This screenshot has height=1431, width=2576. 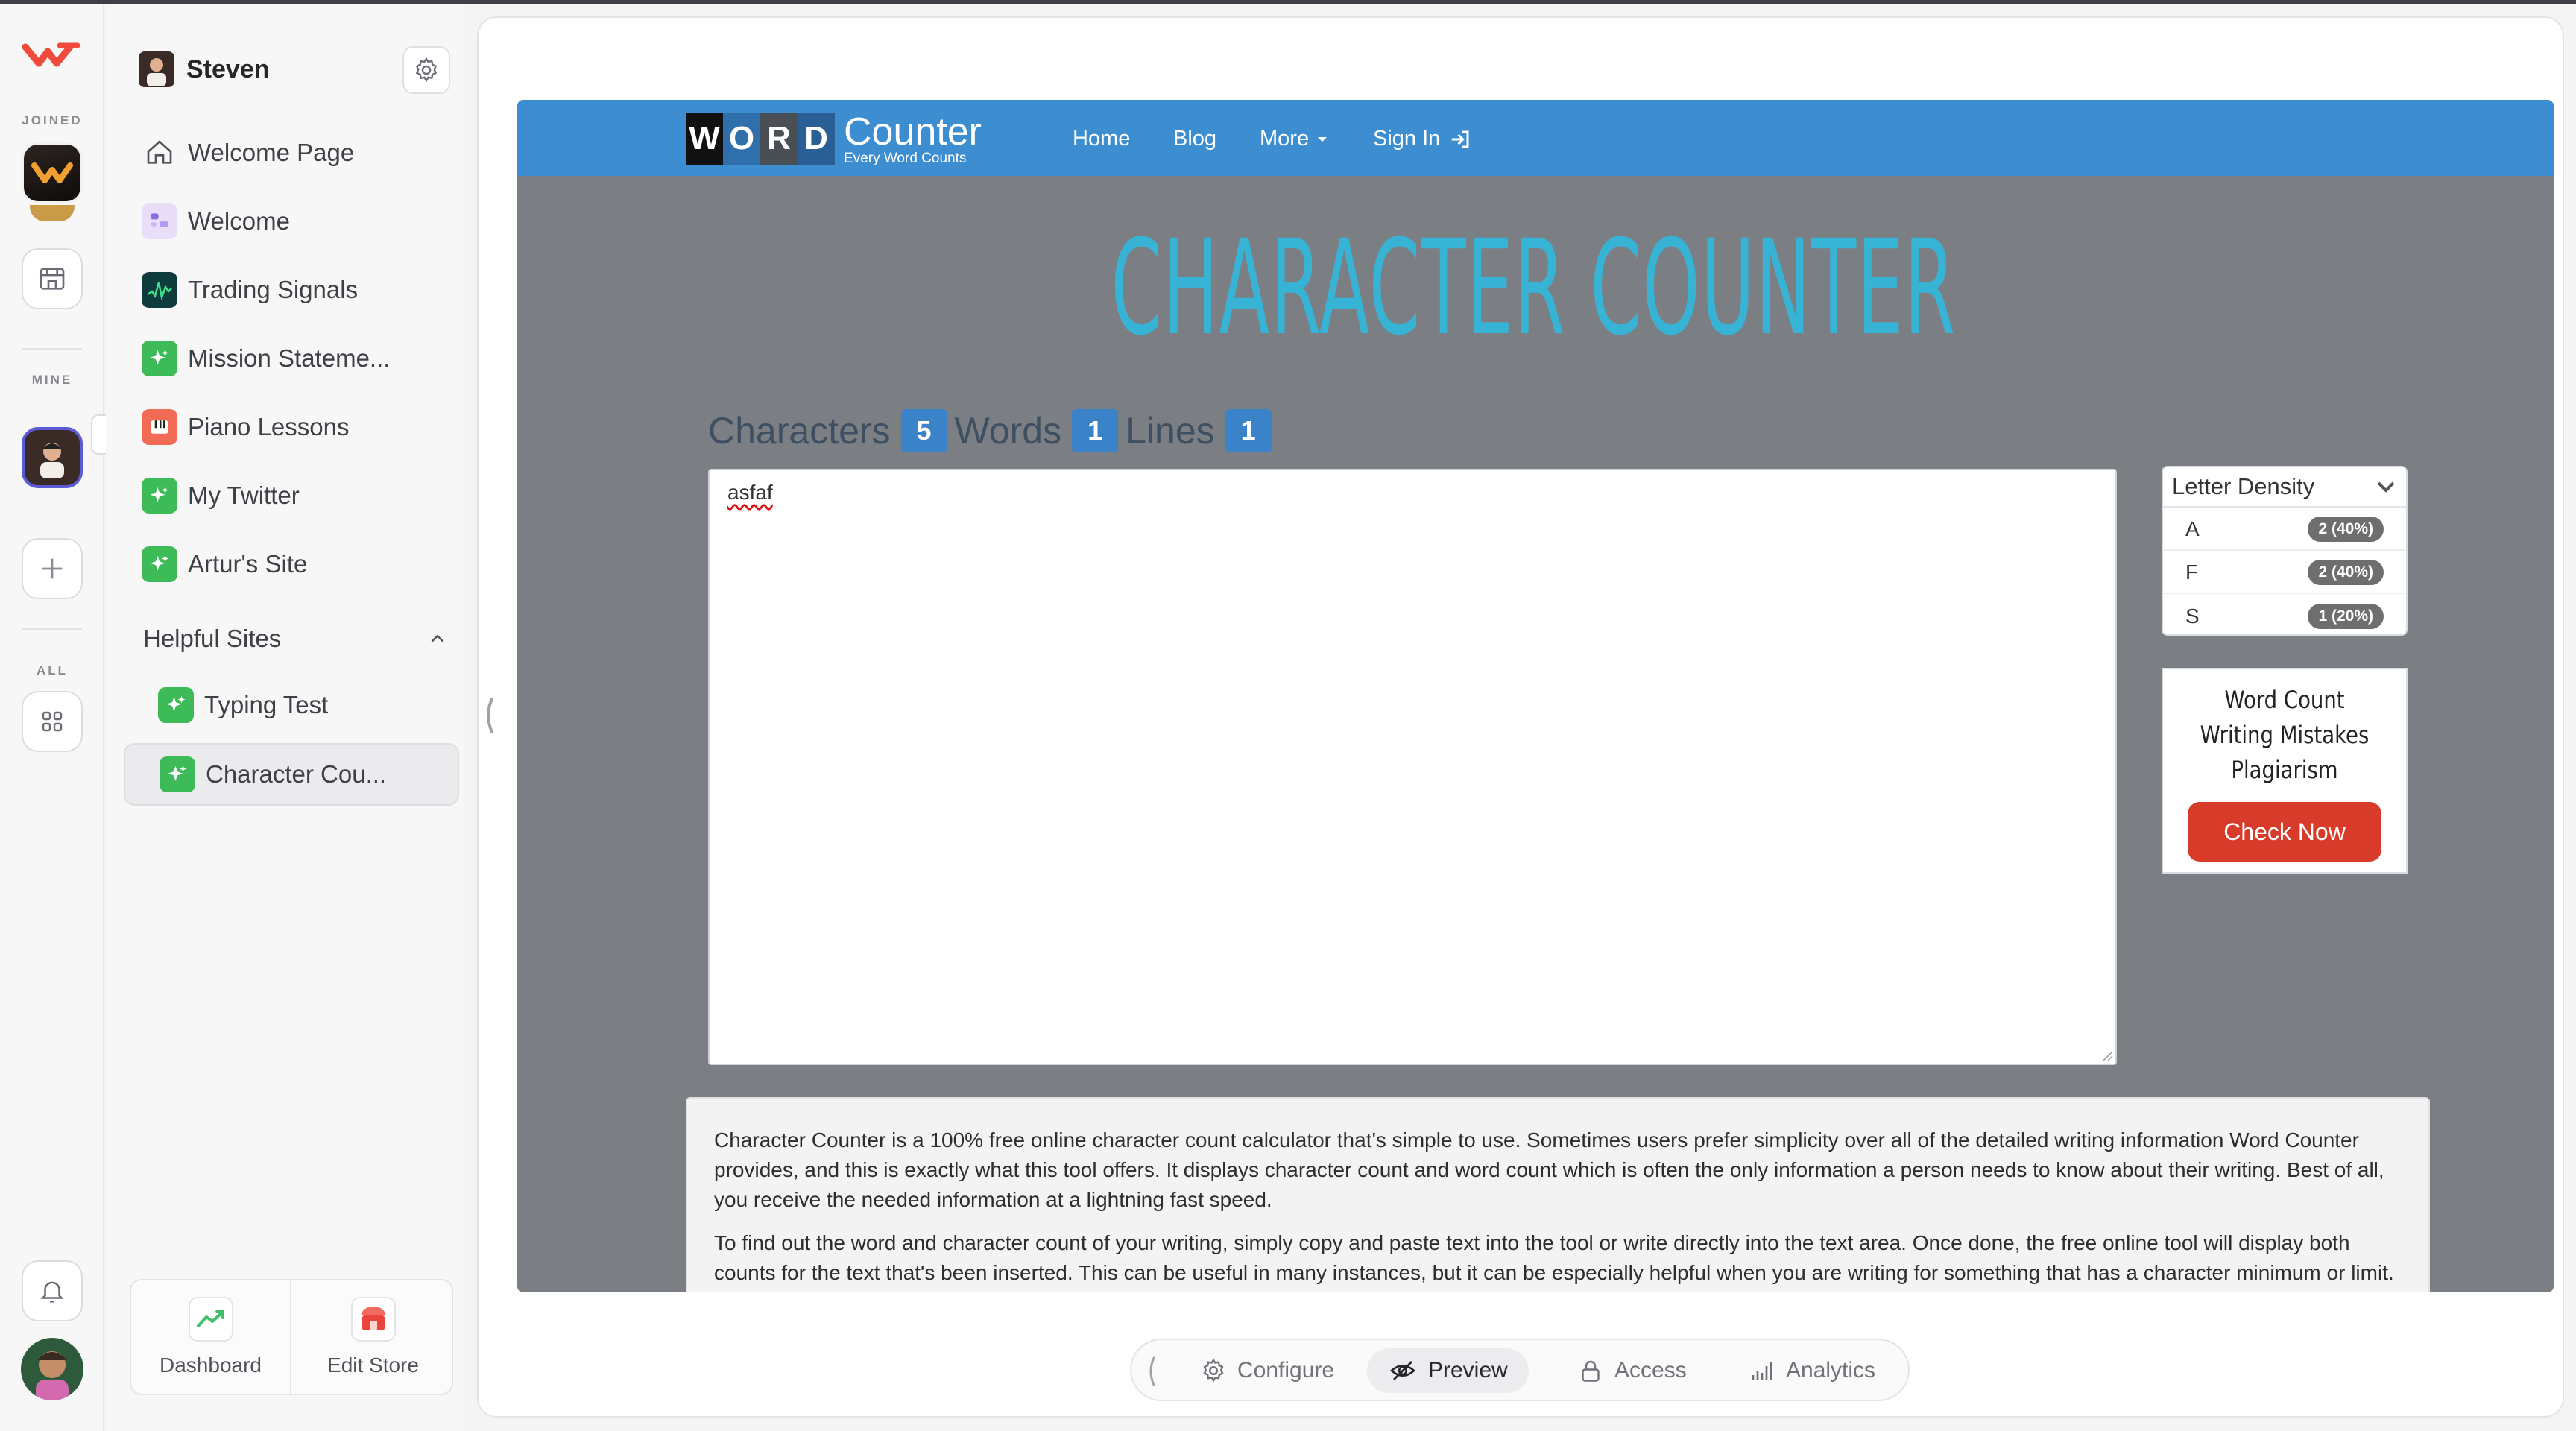 I want to click on chevron-down-icon, so click(x=2386, y=487).